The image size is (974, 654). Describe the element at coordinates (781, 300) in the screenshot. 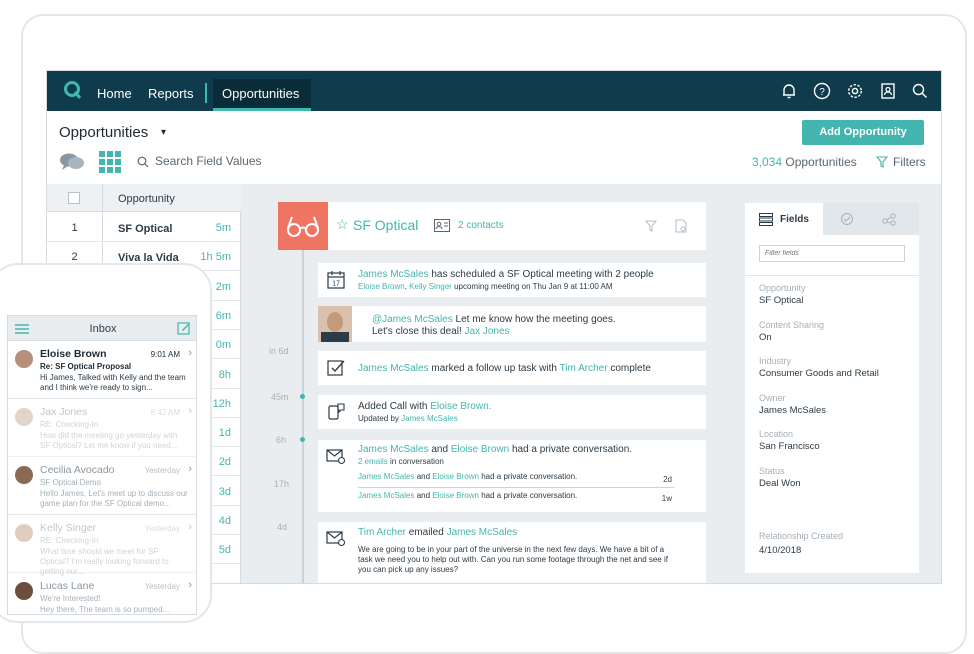

I see `field-value: SF Optical` at that location.